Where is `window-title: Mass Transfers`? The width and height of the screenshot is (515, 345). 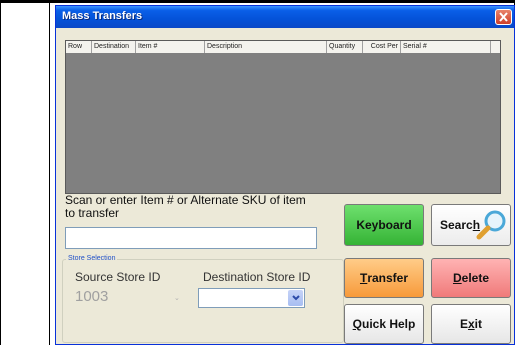
window-title: Mass Transfers is located at coordinates (102, 16).